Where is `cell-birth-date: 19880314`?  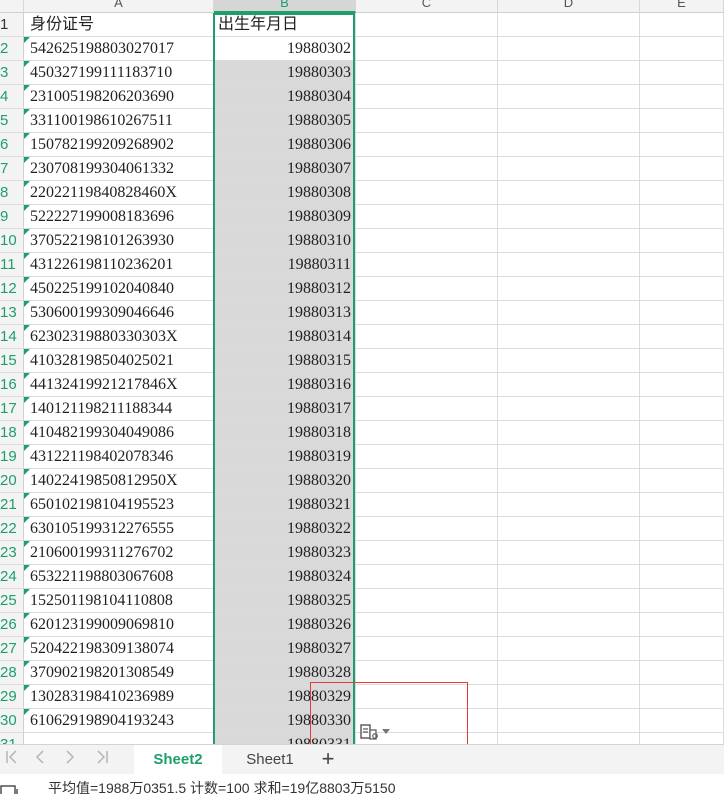
cell-birth-date: 19880314 is located at coordinates (285, 337).